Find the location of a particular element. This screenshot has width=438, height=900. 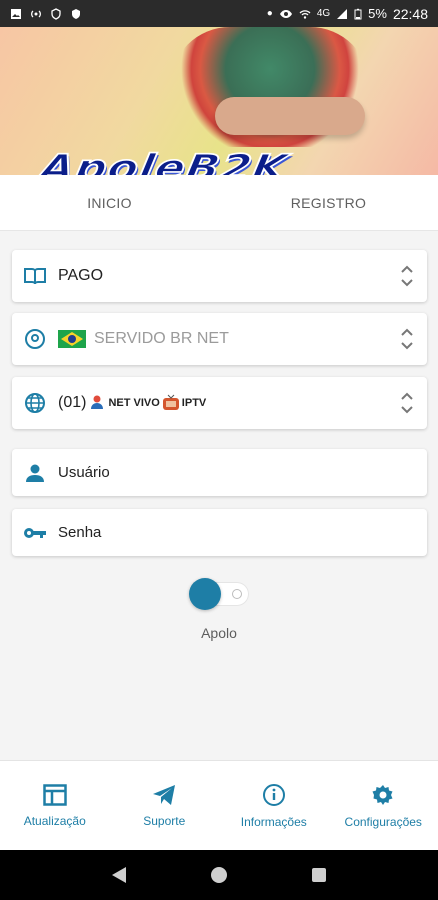

apolo-toggle-group: Apolo is located at coordinates (219, 609).